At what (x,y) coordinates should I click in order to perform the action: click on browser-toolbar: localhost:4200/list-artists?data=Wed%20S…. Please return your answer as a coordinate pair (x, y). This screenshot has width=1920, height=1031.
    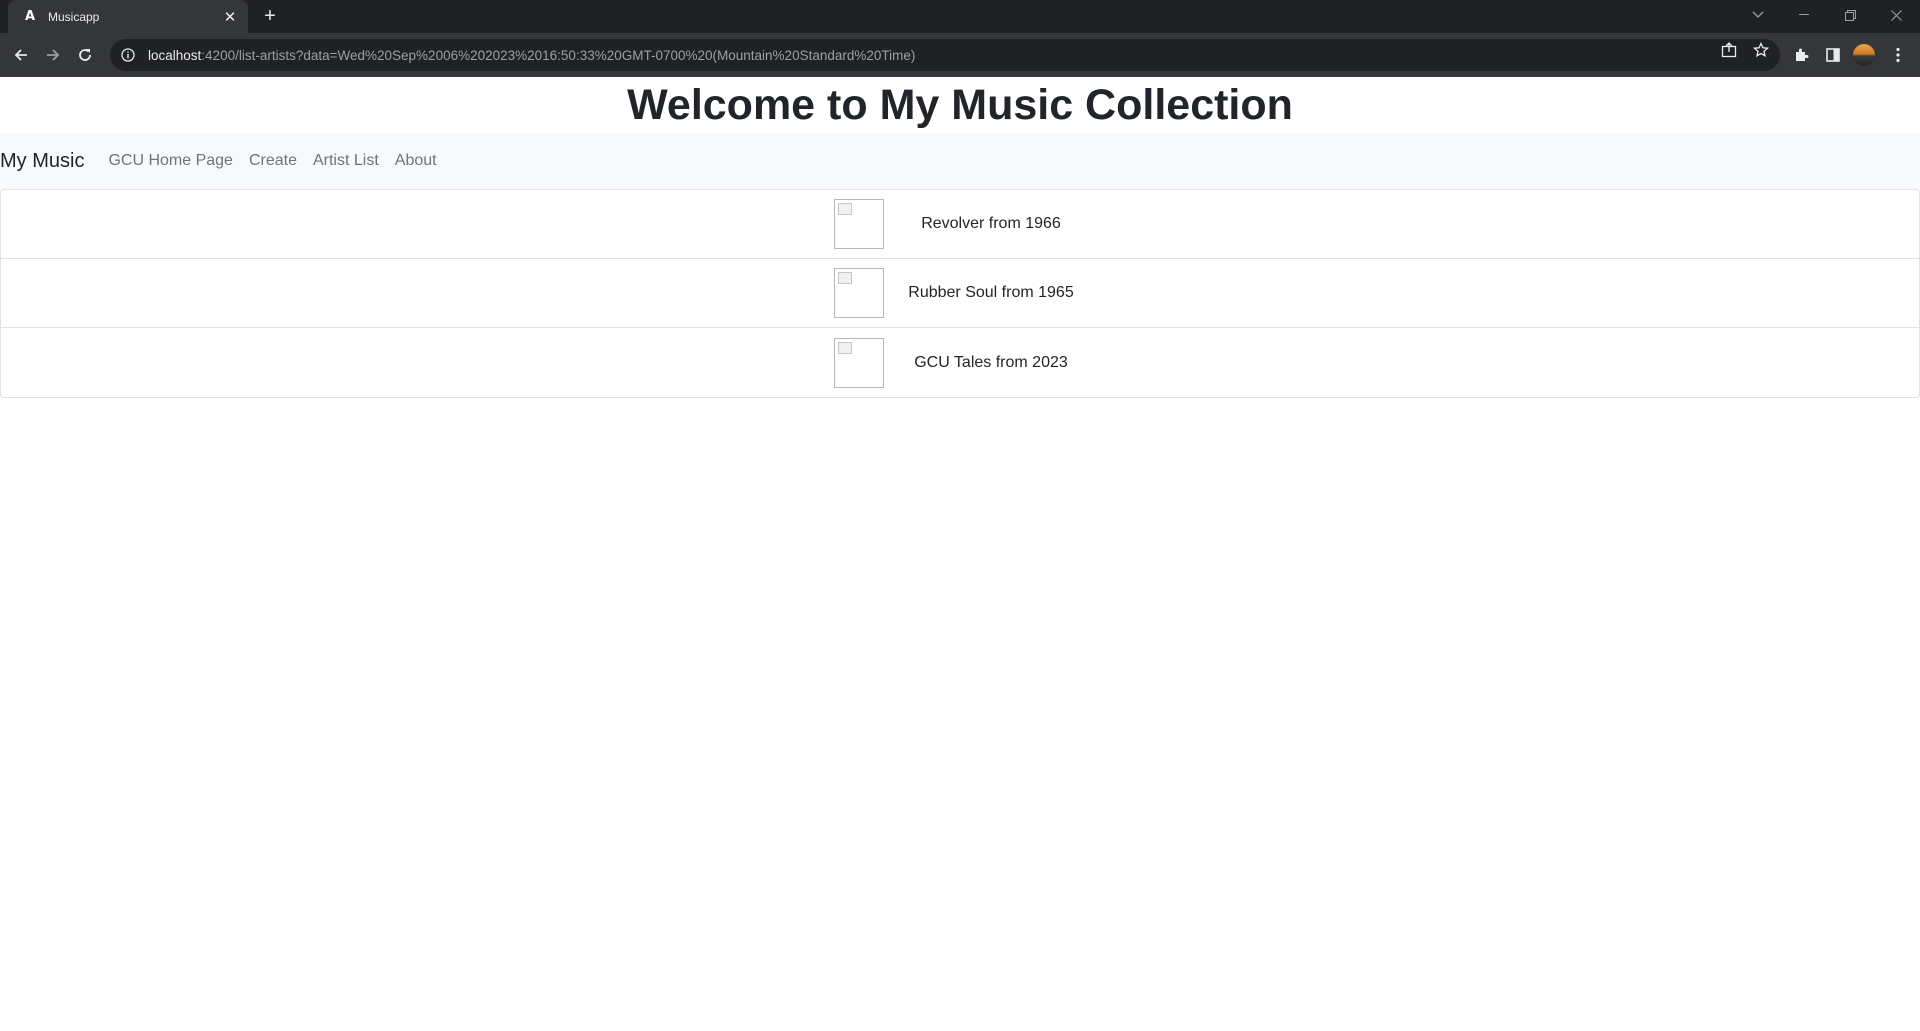
    Looking at the image, I should click on (960, 55).